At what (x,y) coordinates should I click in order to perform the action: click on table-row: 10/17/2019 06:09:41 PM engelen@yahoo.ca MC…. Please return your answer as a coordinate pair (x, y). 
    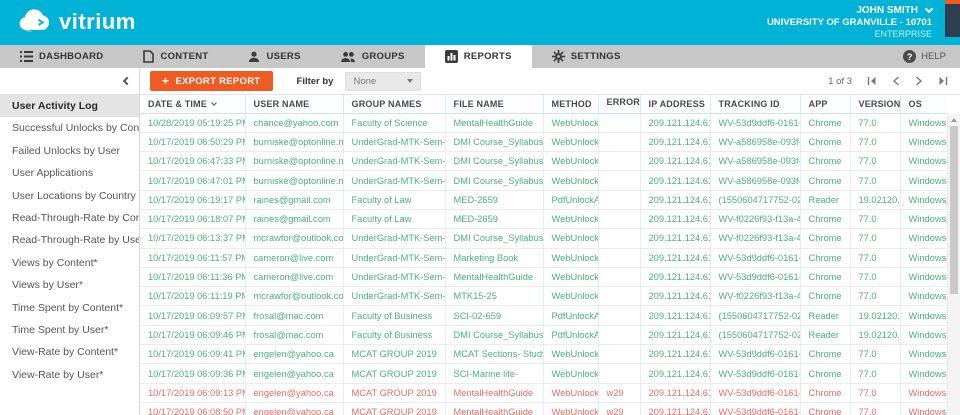
    Looking at the image, I should click on (543, 354).